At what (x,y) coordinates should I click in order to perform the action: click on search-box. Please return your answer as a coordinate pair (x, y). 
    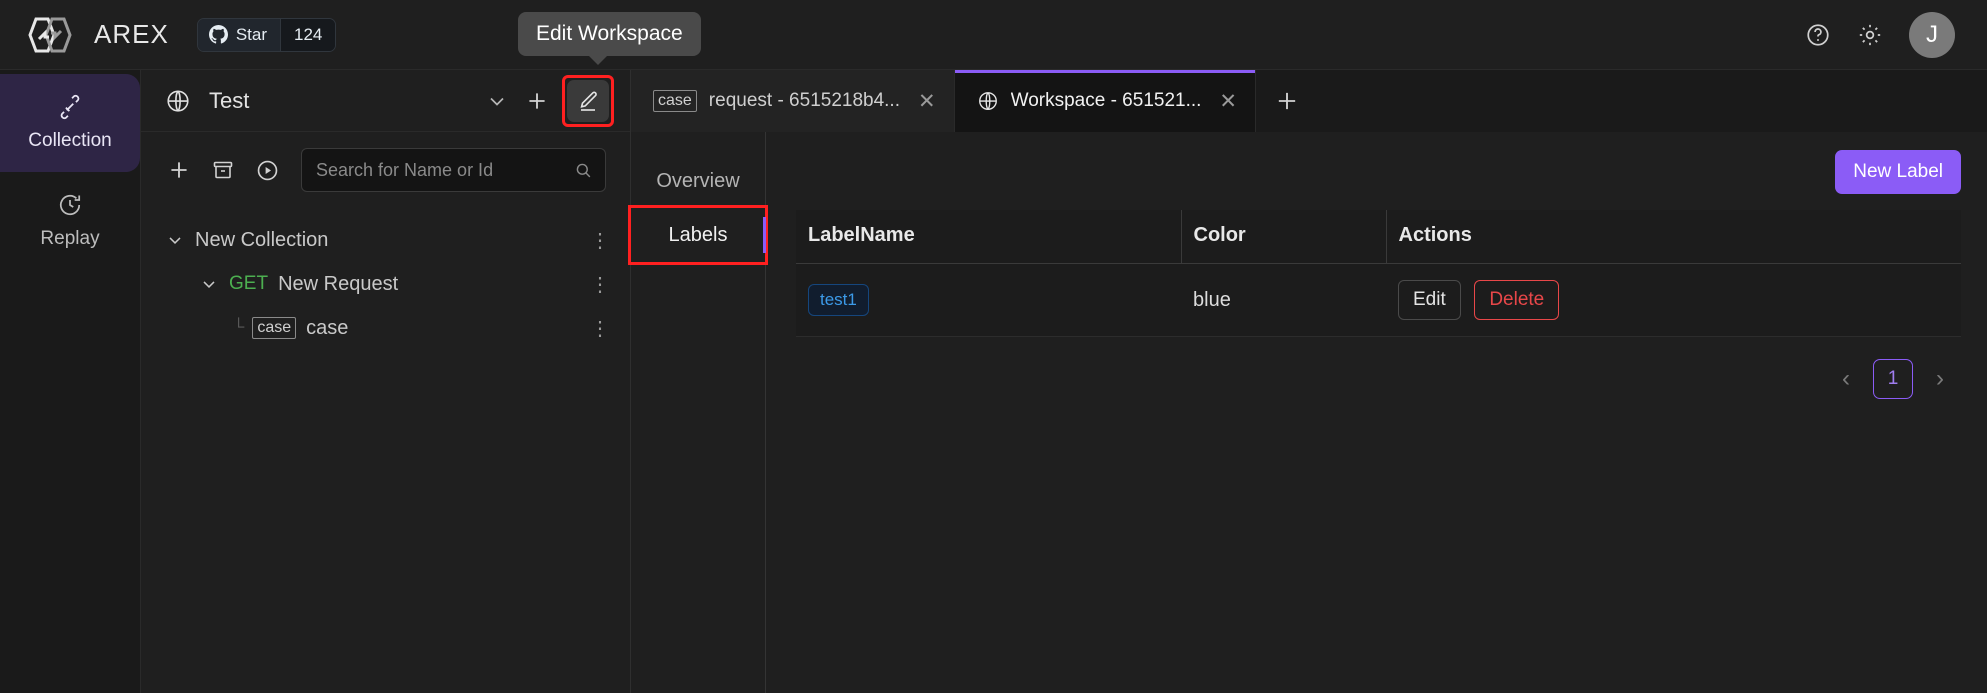
    Looking at the image, I should click on (453, 170).